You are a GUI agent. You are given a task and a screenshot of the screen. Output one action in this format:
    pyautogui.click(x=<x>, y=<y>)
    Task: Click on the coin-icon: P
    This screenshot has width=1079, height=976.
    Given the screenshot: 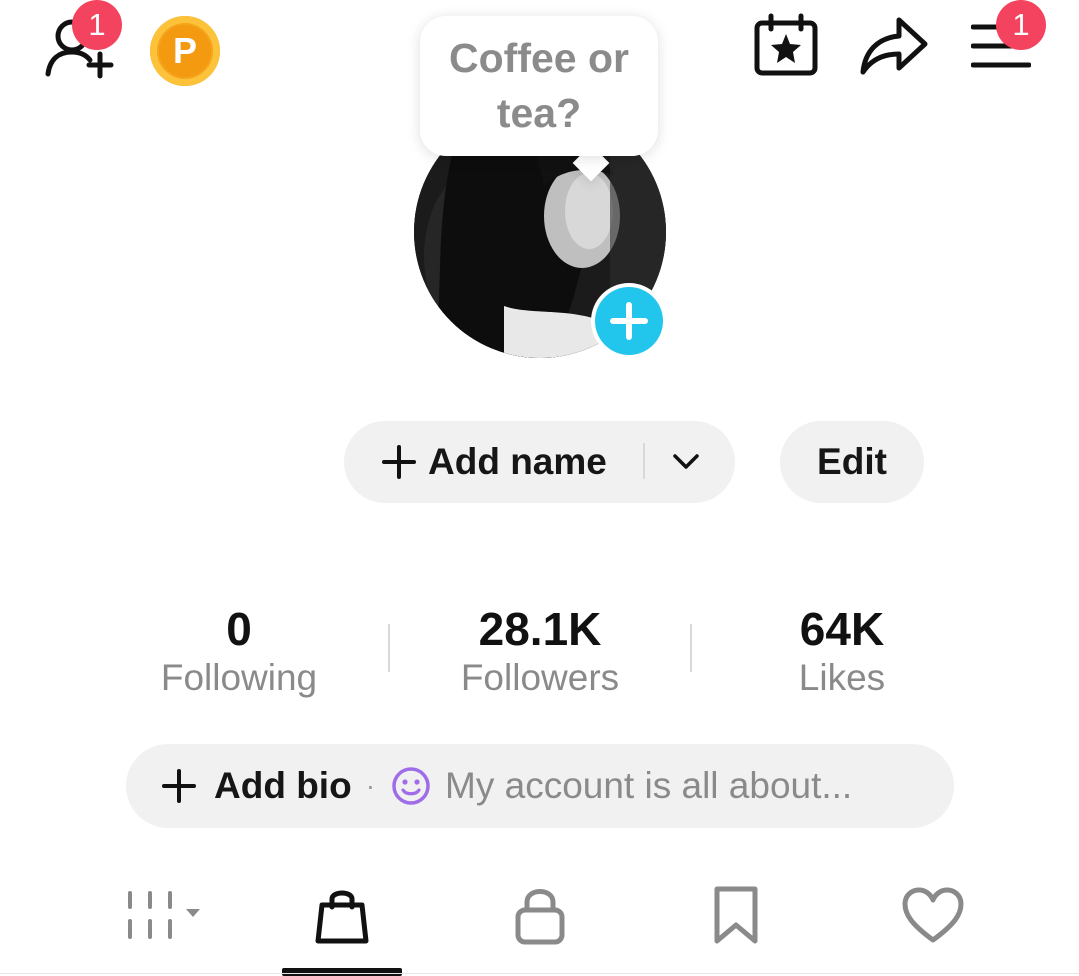 What is the action you would take?
    pyautogui.click(x=185, y=51)
    